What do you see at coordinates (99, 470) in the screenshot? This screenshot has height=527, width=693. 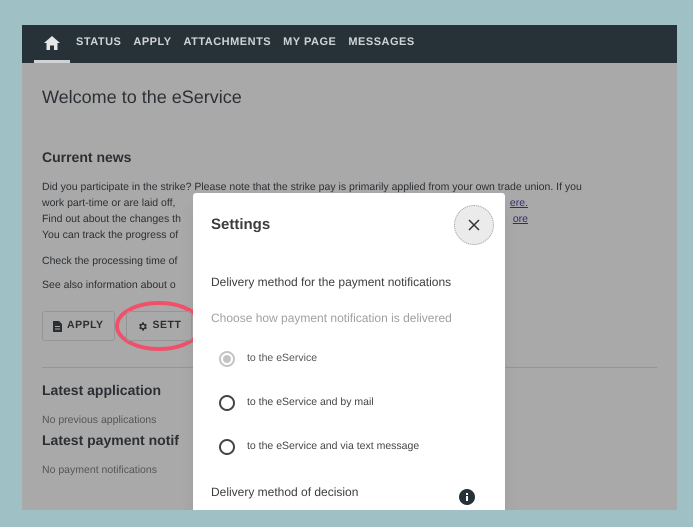 I see `empty-text: No payment notifications` at bounding box center [99, 470].